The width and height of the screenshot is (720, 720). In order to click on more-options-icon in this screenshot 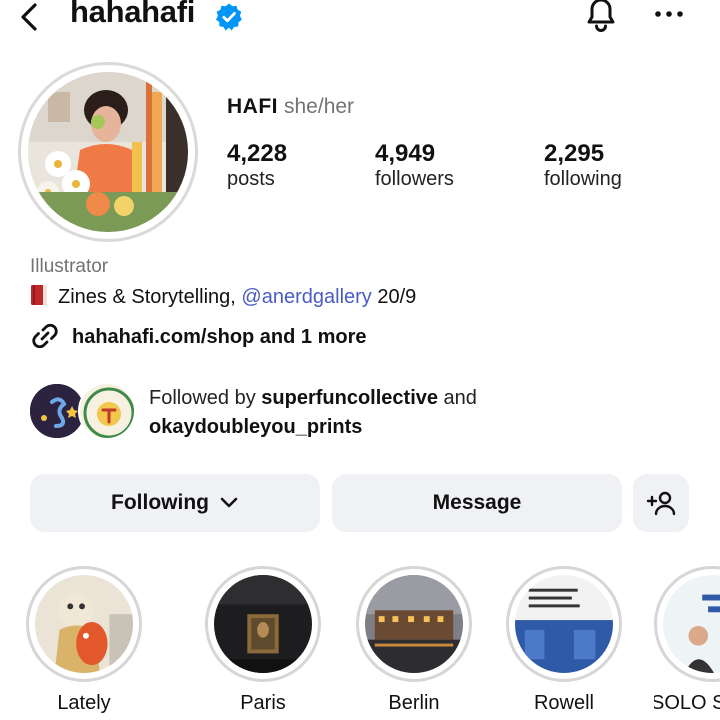, I will do `click(669, 14)`.